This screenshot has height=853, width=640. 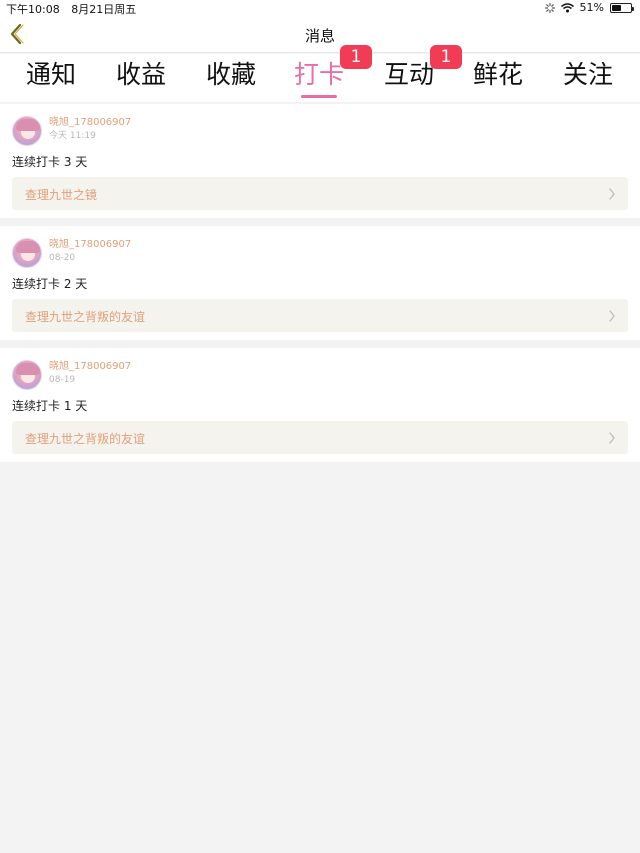 What do you see at coordinates (50, 74) in the screenshot?
I see `tab-label: 通知` at bounding box center [50, 74].